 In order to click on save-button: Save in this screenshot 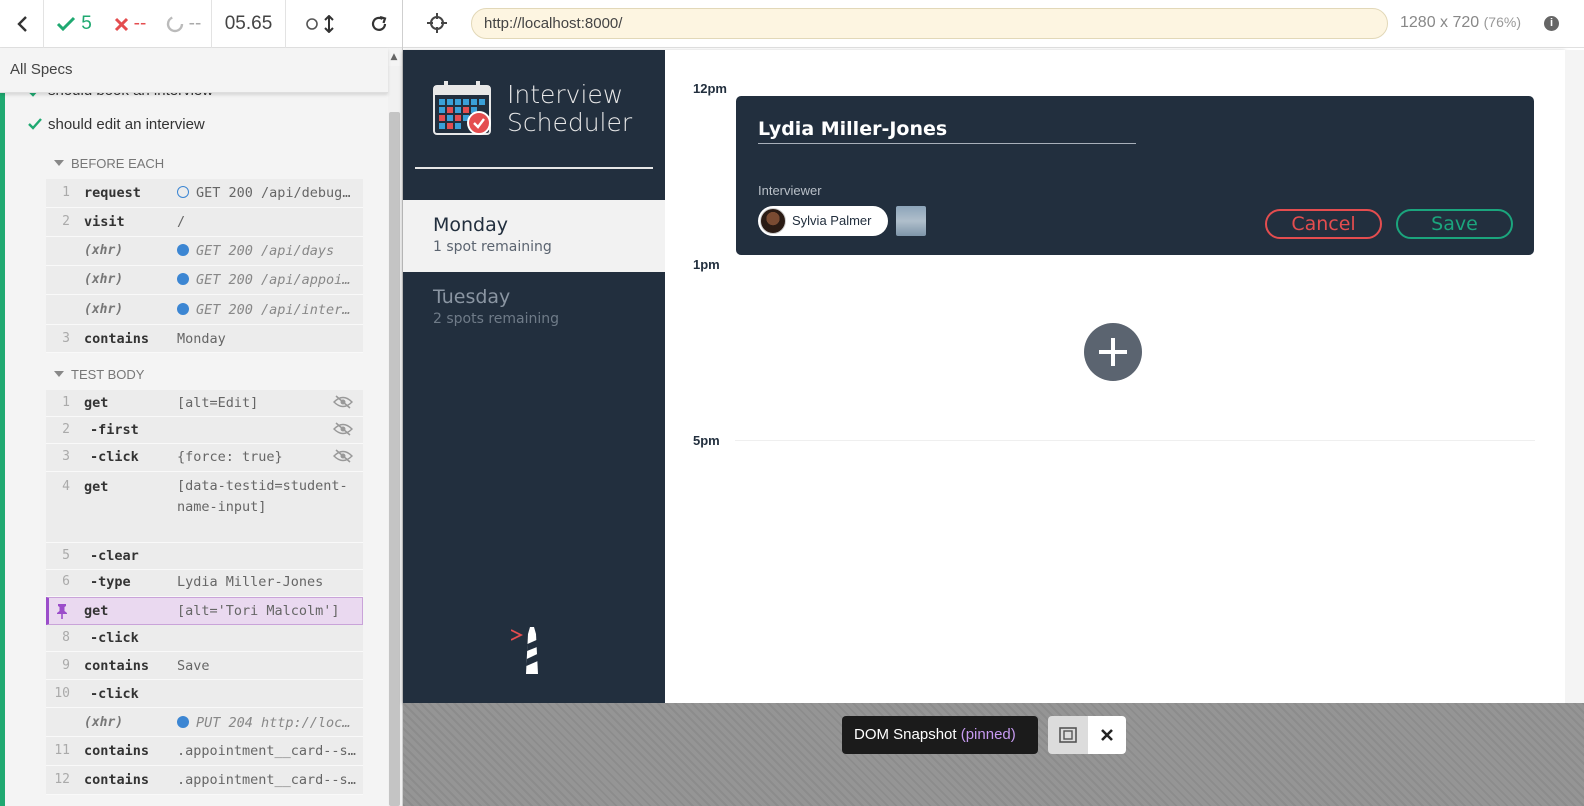, I will do `click(1454, 224)`.